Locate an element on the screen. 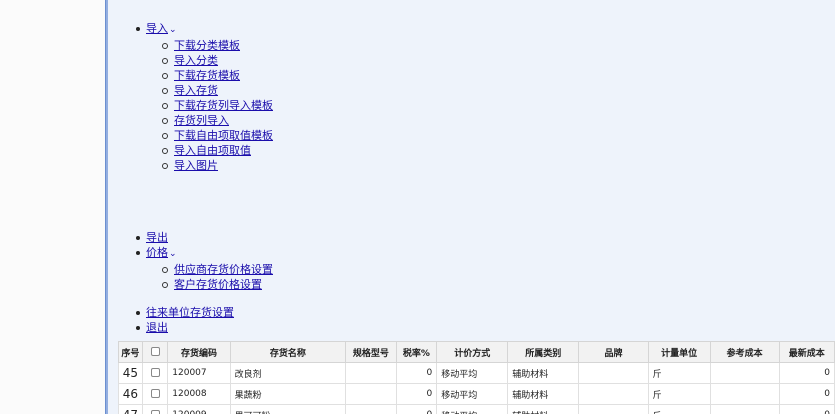 This screenshot has height=414, width=835. col-header-name: 存货名称 is located at coordinates (288, 352).